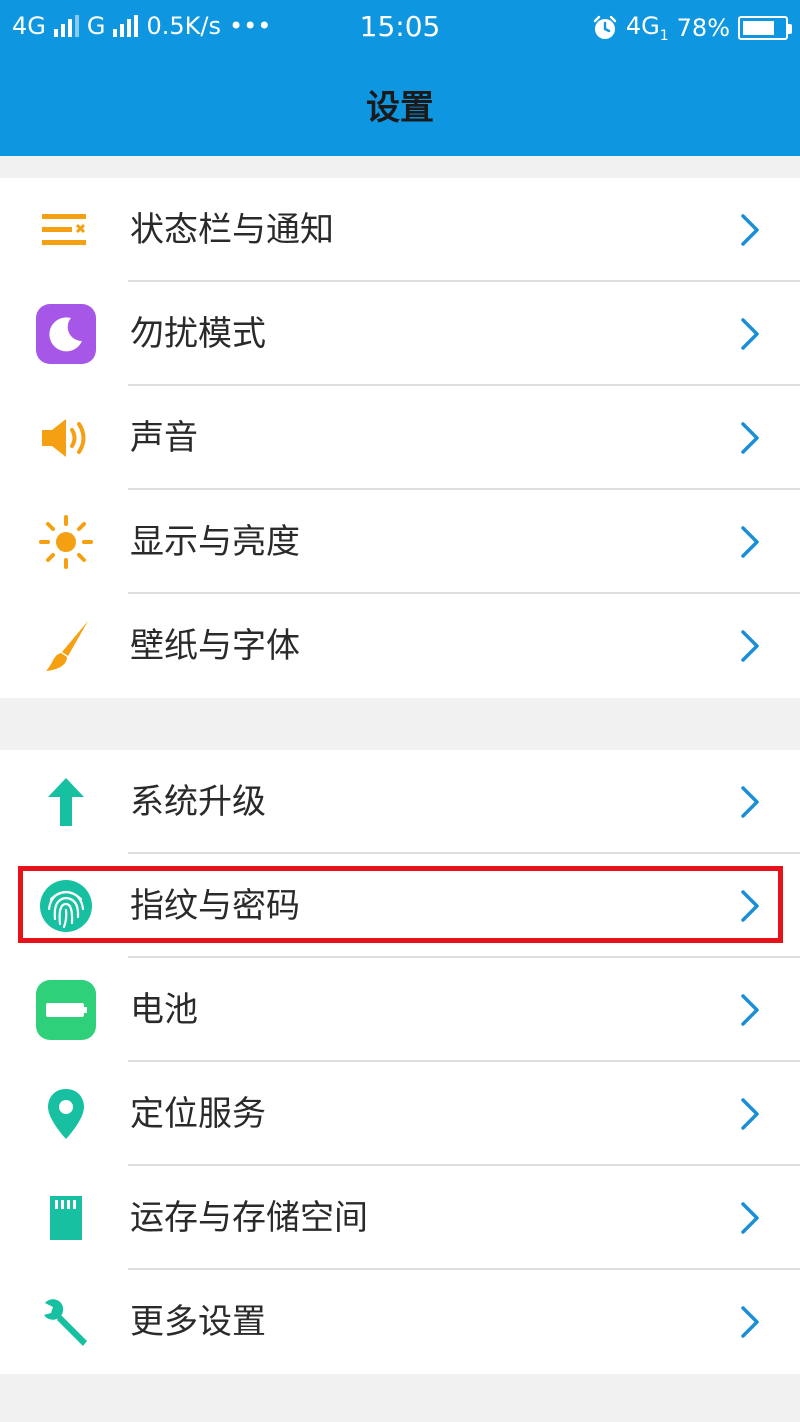 The width and height of the screenshot is (800, 1422). I want to click on brightness-icon, so click(66, 542).